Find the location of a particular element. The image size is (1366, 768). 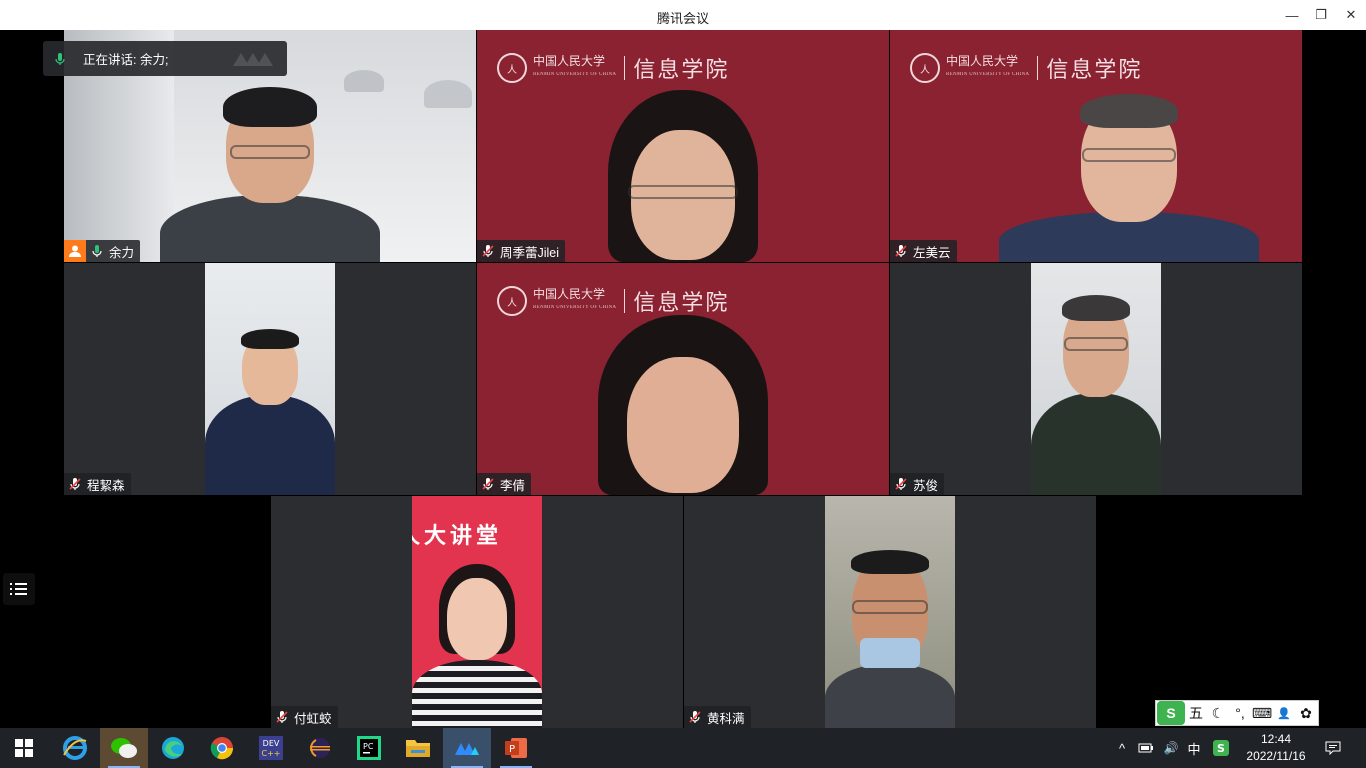

taskbar-app-tencent-meeting is located at coordinates (467, 748).